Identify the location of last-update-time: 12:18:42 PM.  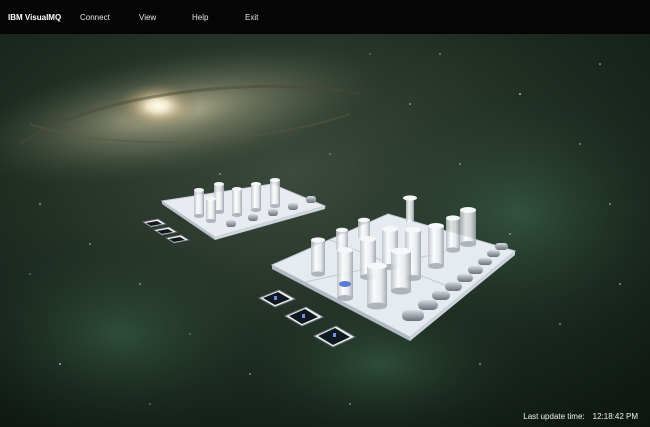
(615, 416).